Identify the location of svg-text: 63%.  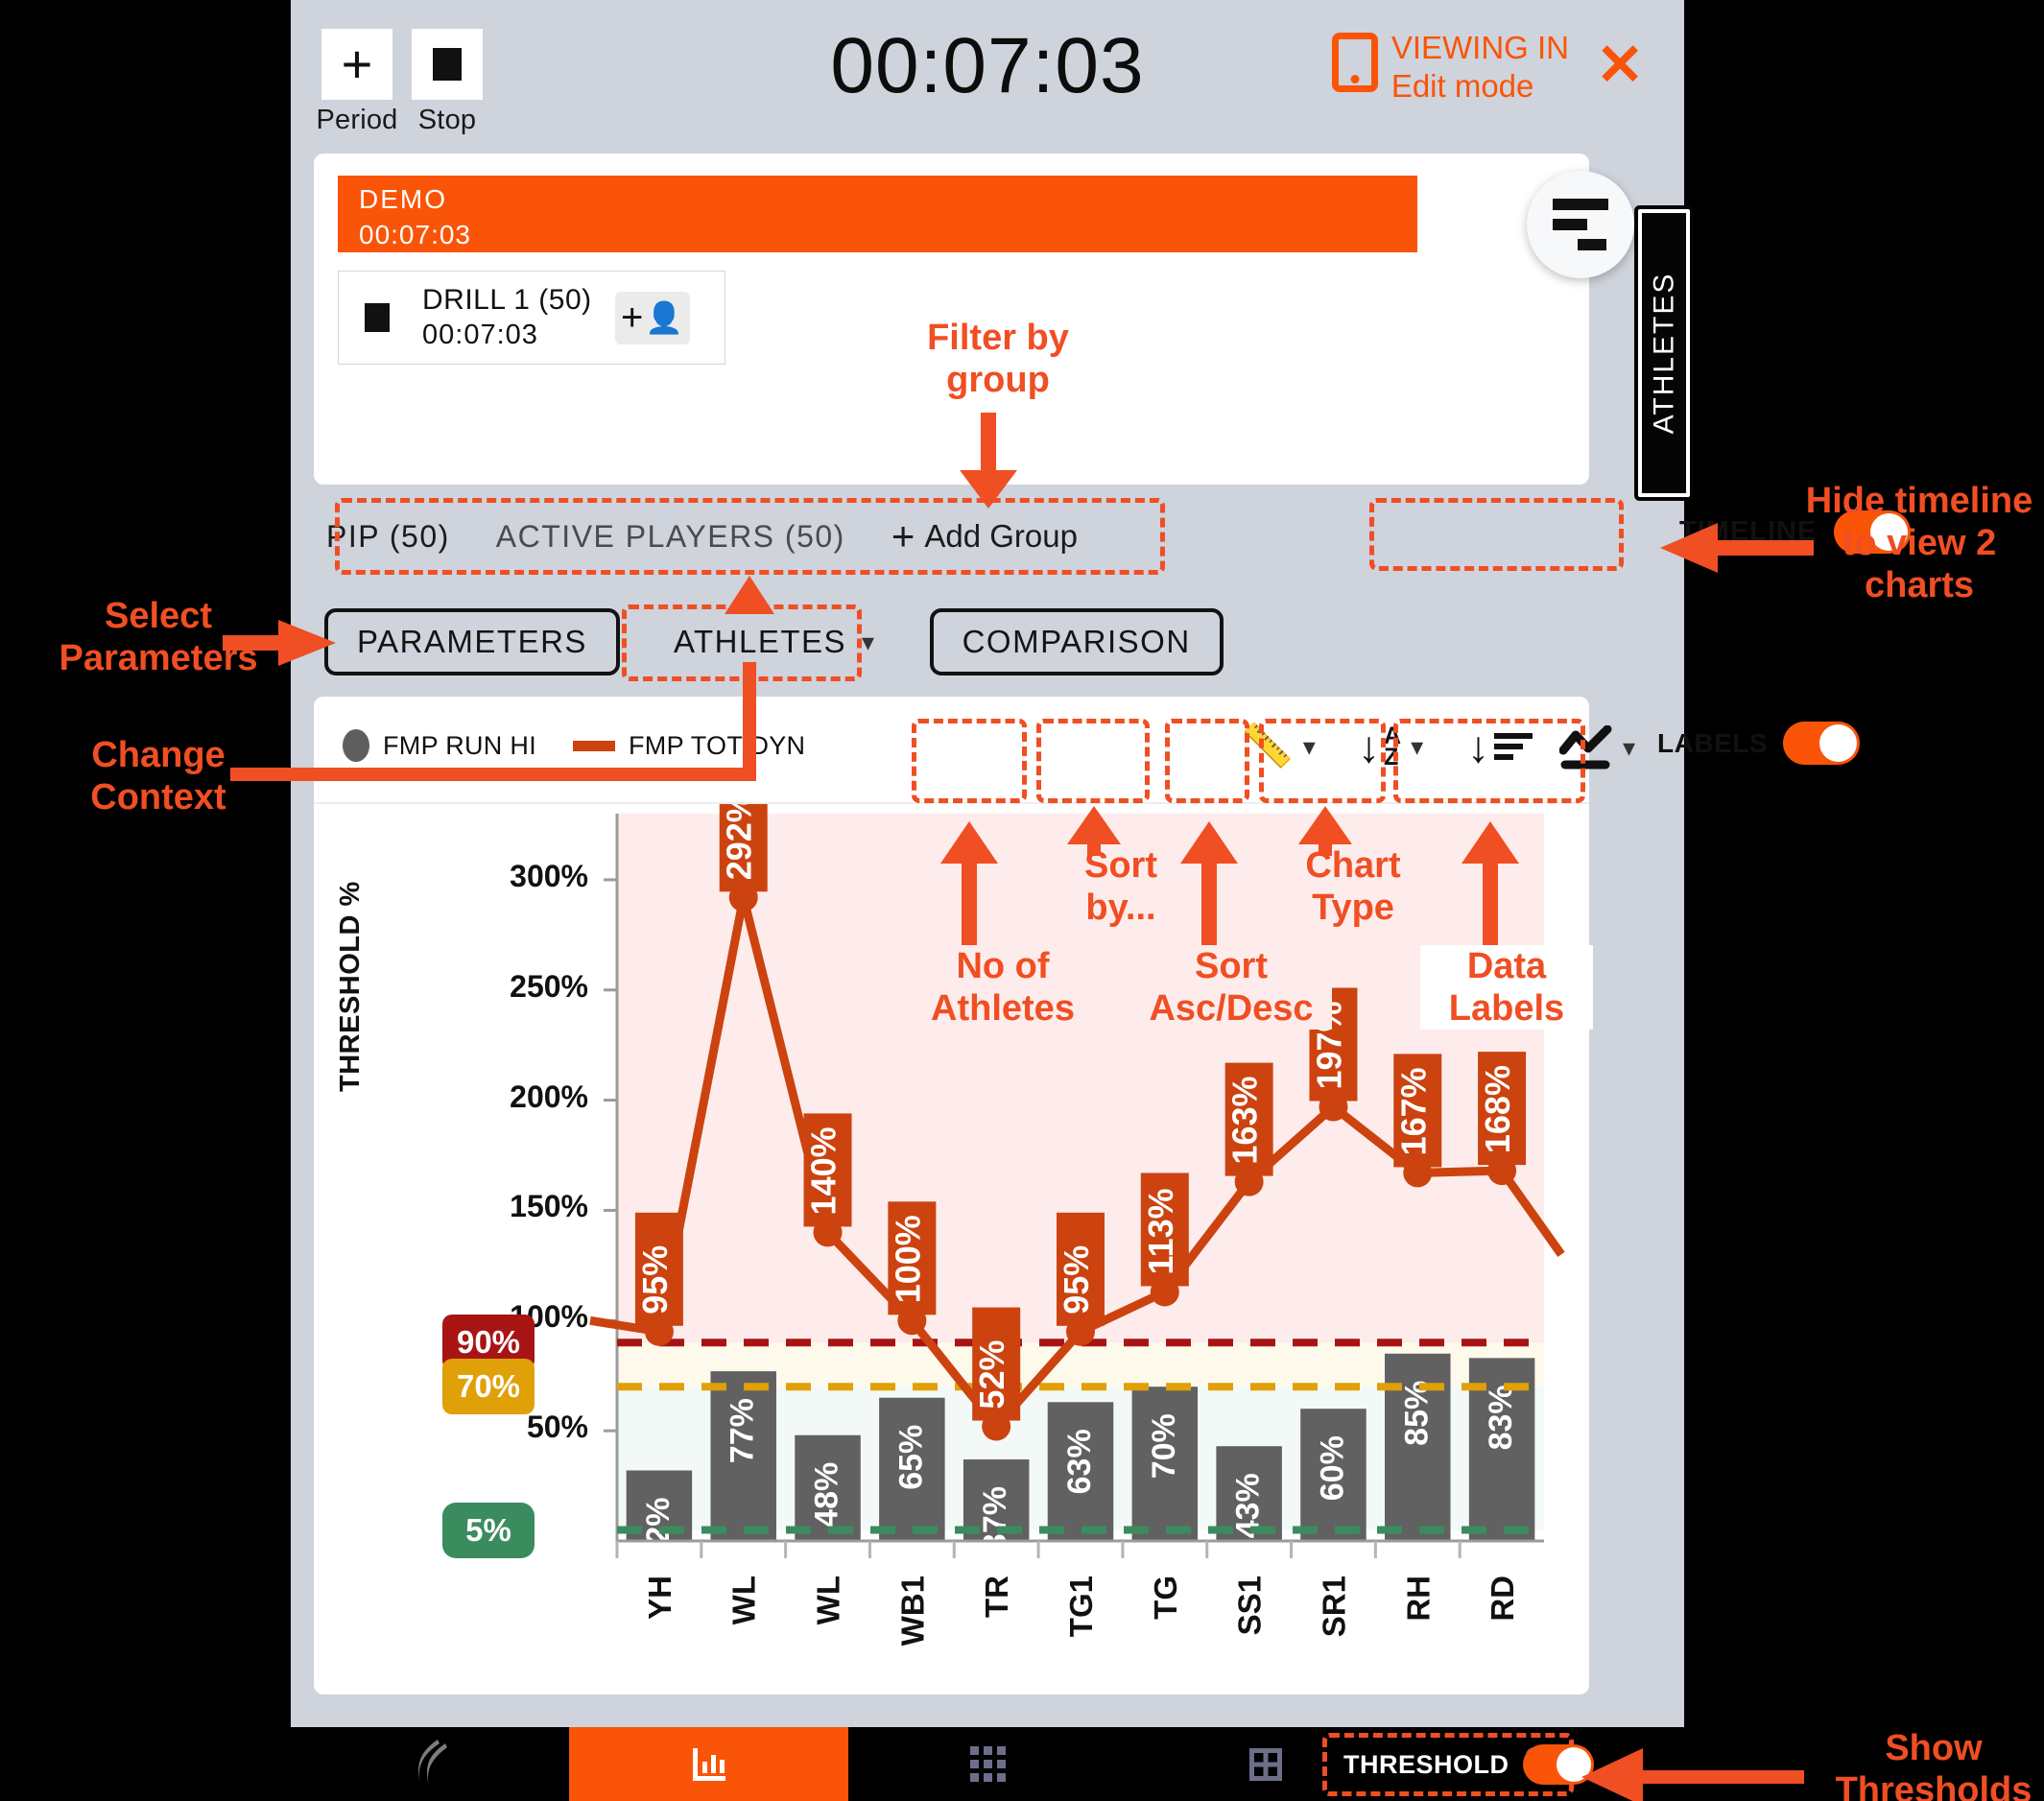
(1079, 1461).